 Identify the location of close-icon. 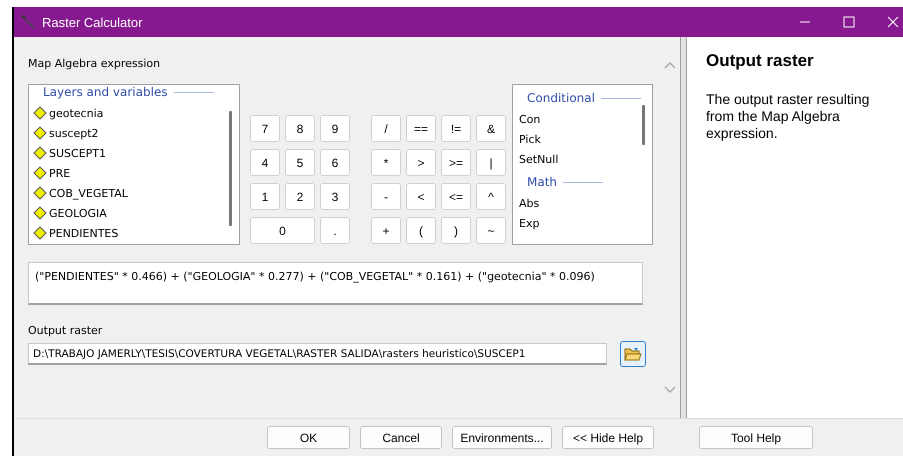
(893, 22).